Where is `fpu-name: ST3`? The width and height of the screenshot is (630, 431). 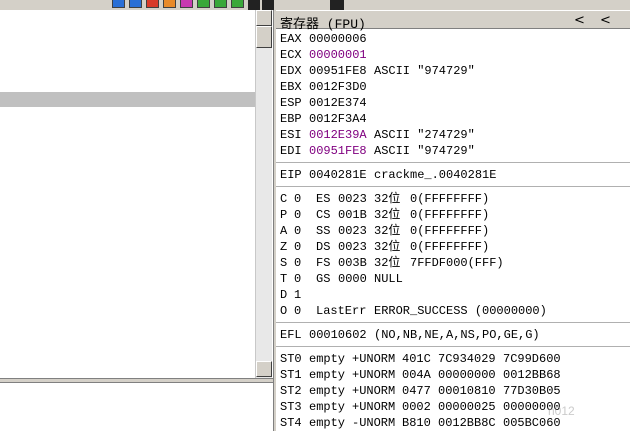 fpu-name: ST3 is located at coordinates (291, 407).